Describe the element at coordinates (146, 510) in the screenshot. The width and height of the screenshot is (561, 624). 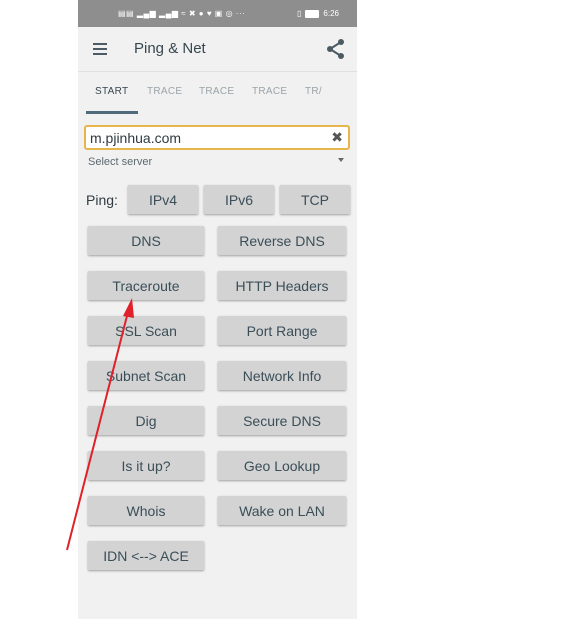
I see `whois-button: Whois` at that location.